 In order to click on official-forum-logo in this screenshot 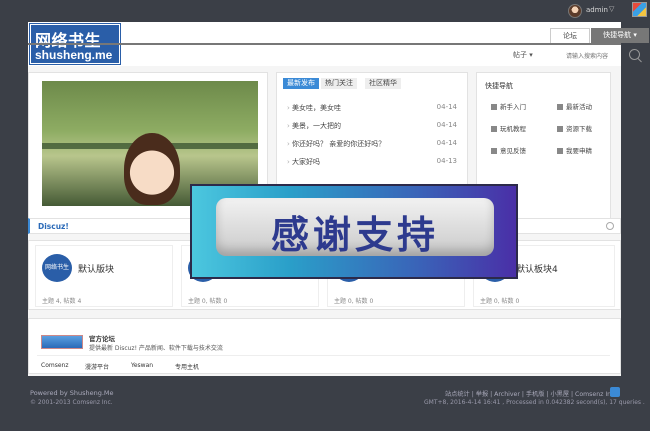, I will do `click(62, 342)`.